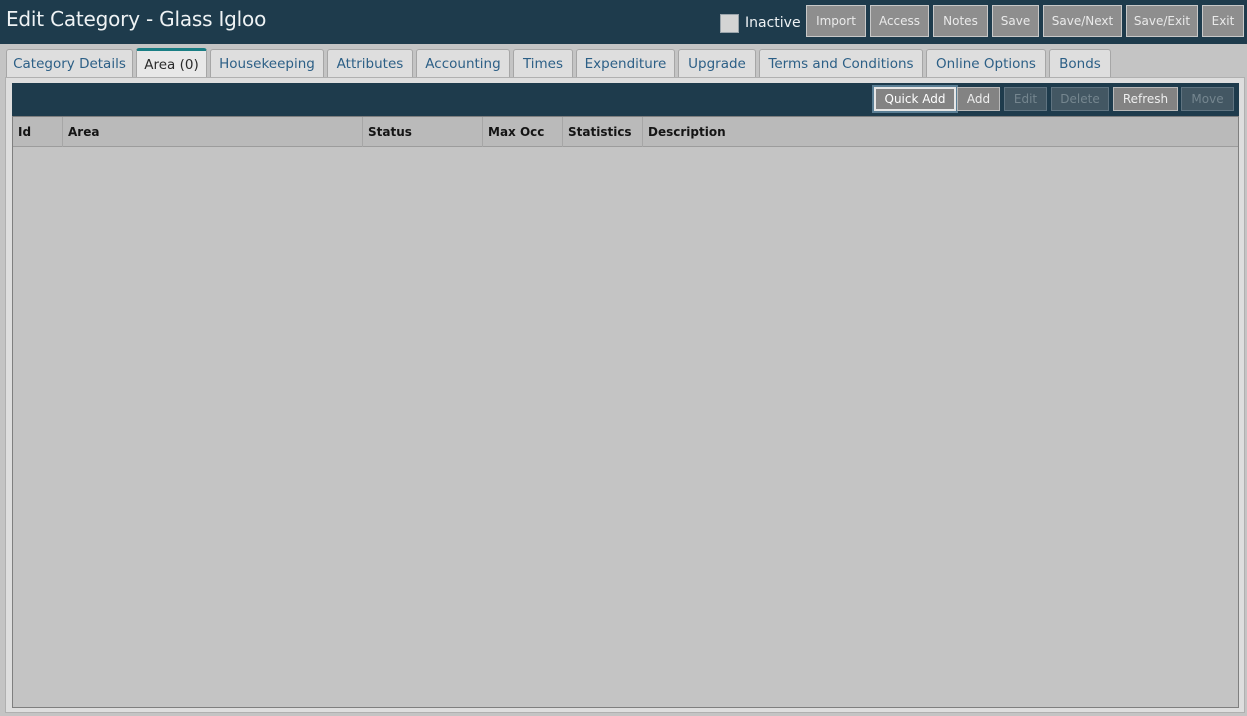 This screenshot has height=716, width=1247. What do you see at coordinates (1025, 99) in the screenshot?
I see `edit-button: Edit` at bounding box center [1025, 99].